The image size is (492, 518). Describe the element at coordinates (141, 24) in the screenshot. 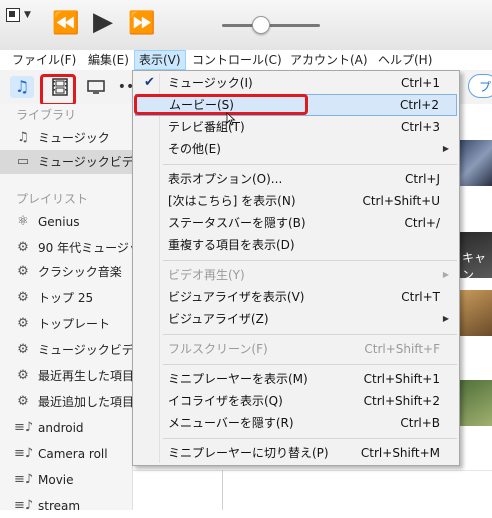

I see `next-track-button: ⏩` at that location.